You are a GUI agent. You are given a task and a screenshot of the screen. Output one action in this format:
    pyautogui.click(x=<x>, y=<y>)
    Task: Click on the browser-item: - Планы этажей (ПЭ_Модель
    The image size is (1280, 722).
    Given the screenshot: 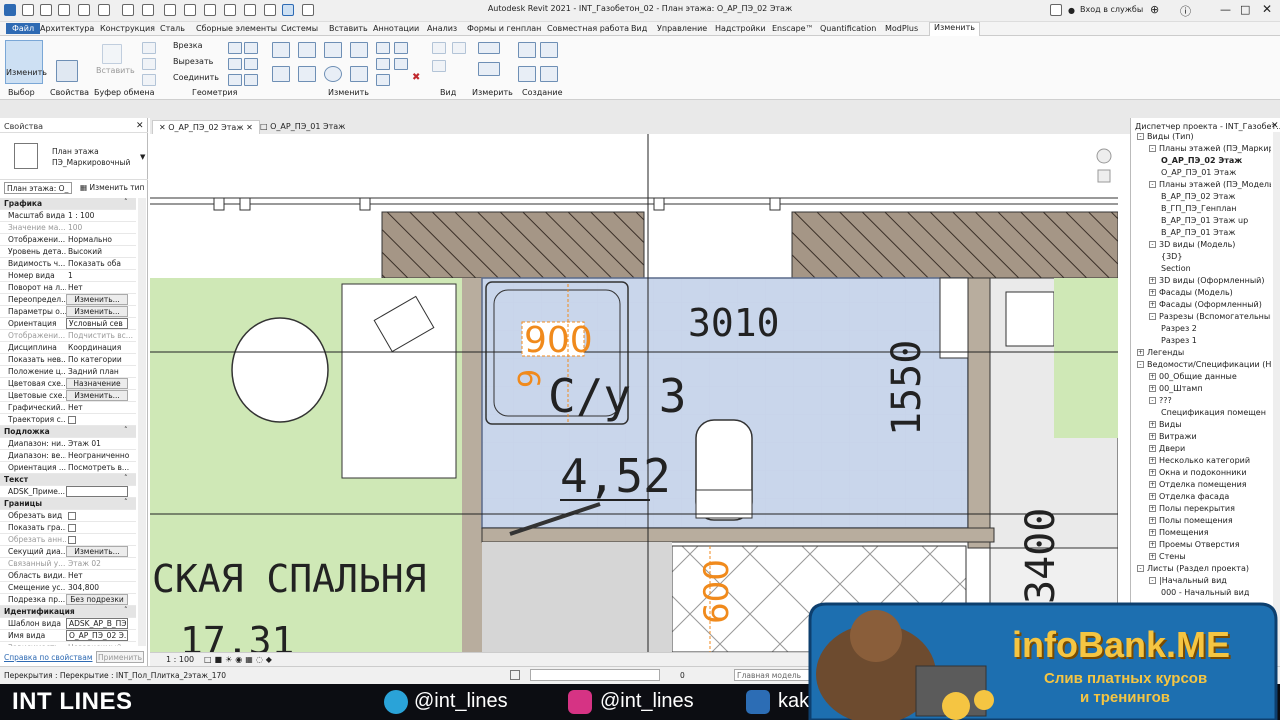 What is the action you would take?
    pyautogui.click(x=1210, y=184)
    